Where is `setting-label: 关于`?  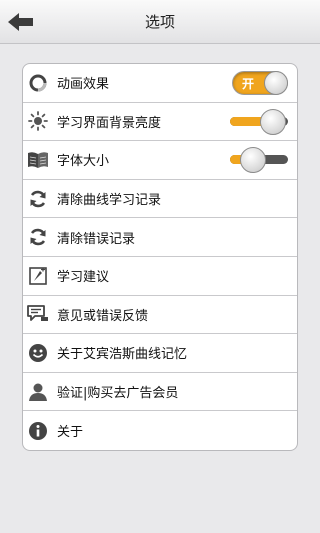 setting-label: 关于 is located at coordinates (70, 433).